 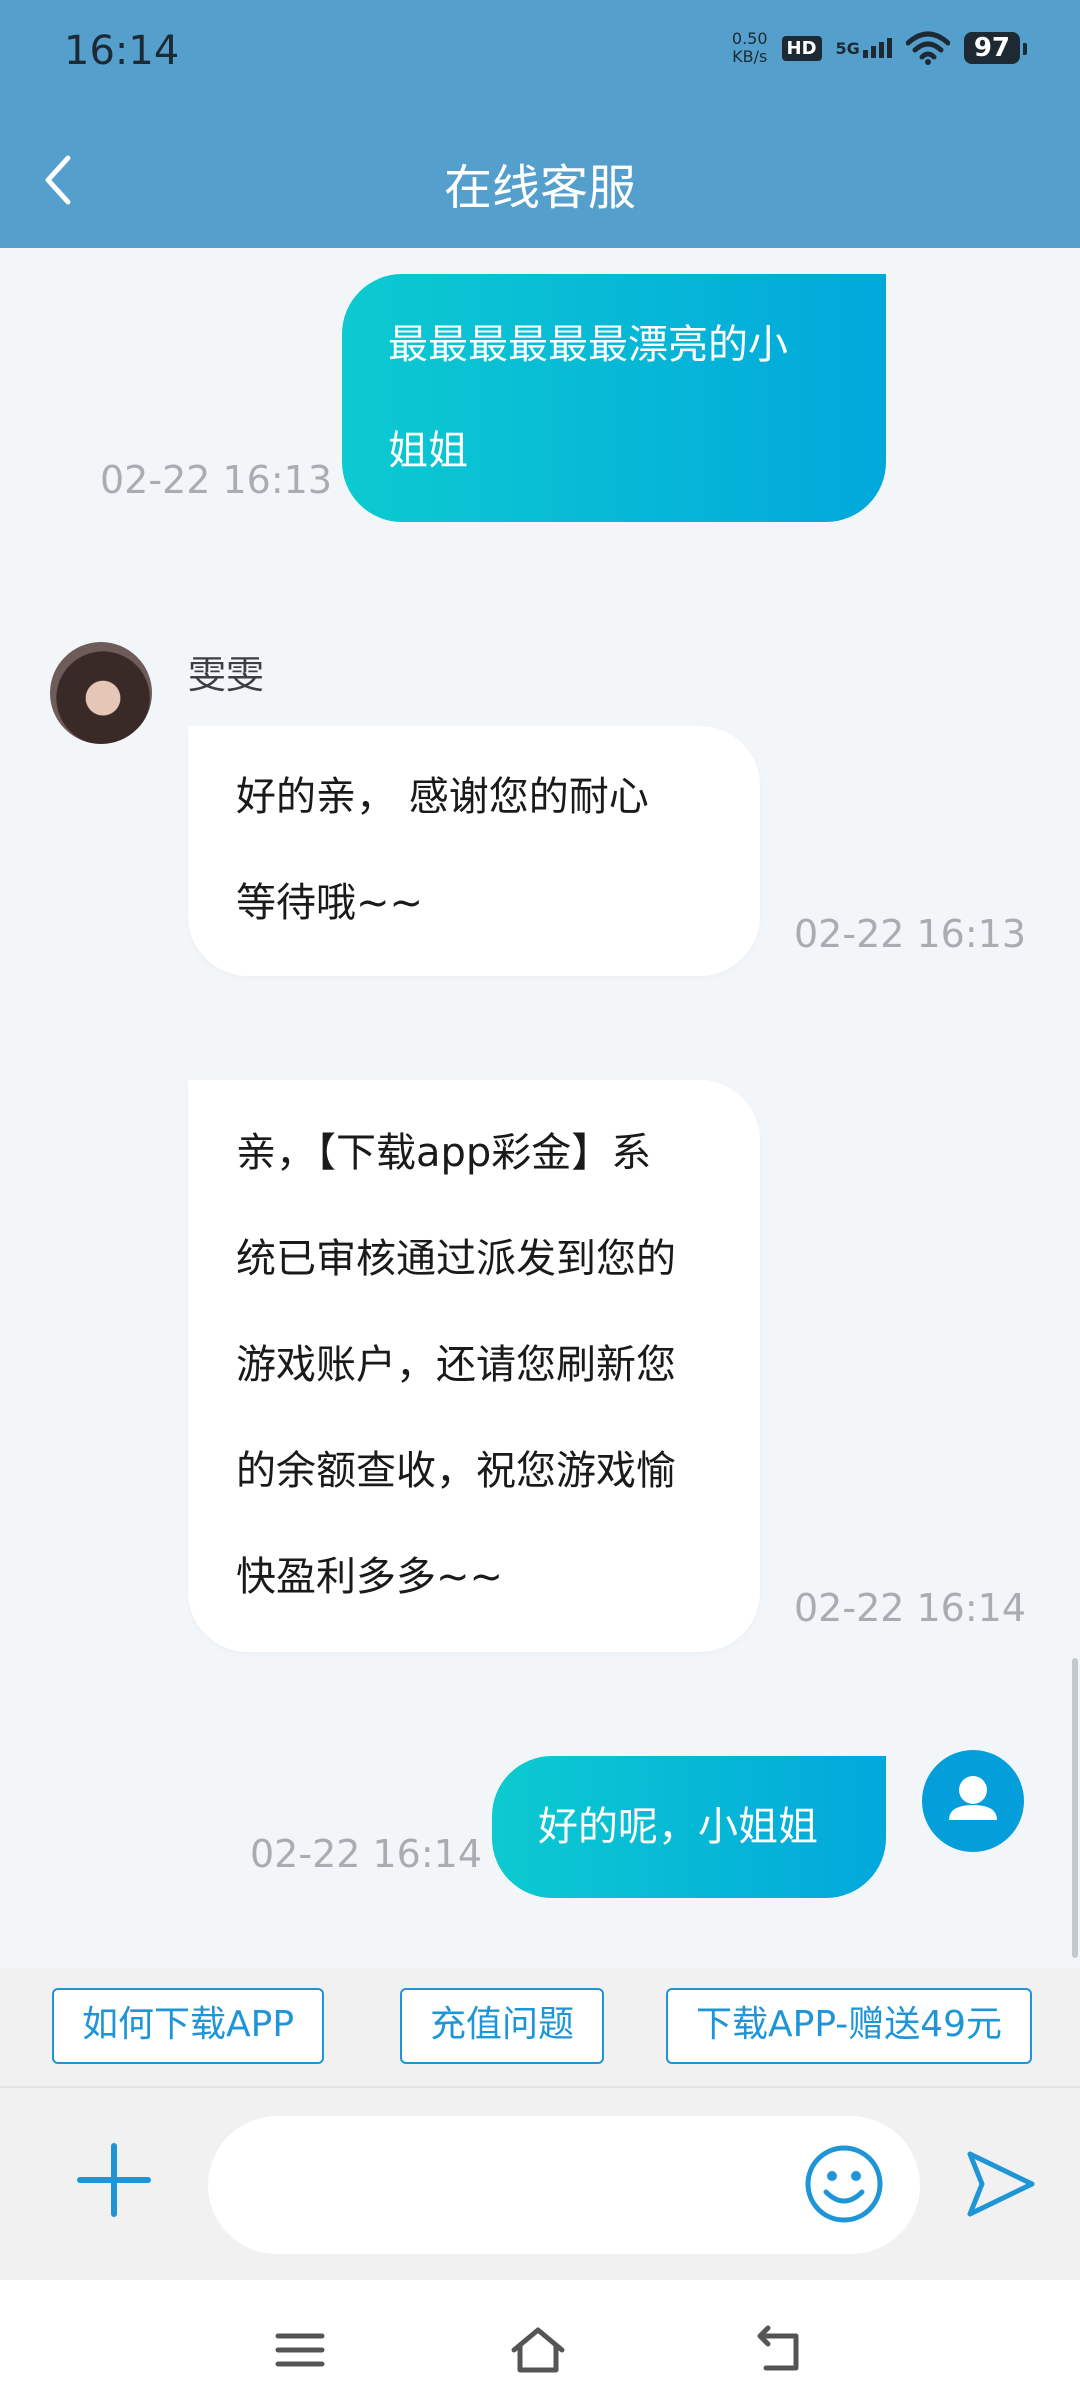 What do you see at coordinates (114, 2180) in the screenshot?
I see `plus-icon` at bounding box center [114, 2180].